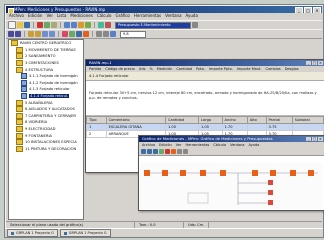  What do you see at coordinates (46, 135) in the screenshot?
I see `tree-item: 9 FONTANERIA` at bounding box center [46, 135].